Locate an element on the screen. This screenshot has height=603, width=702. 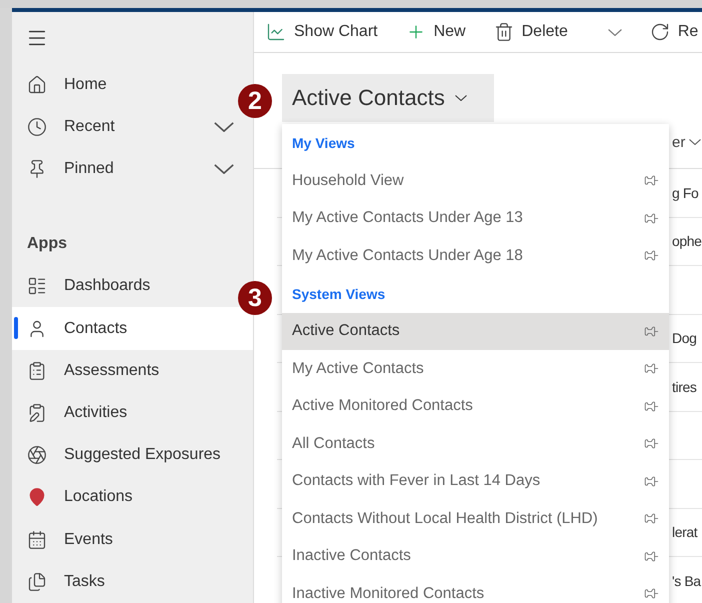
menu-heading: System Views is located at coordinates (338, 294).